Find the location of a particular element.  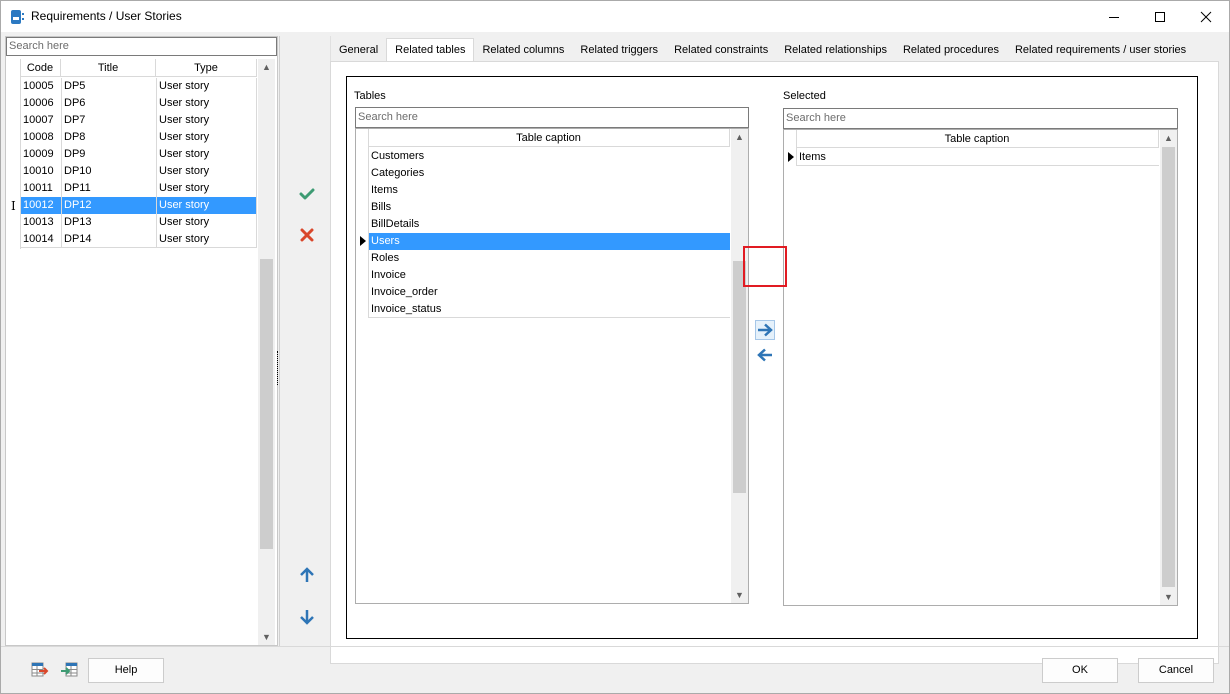

maximize-button is located at coordinates (1160, 16).